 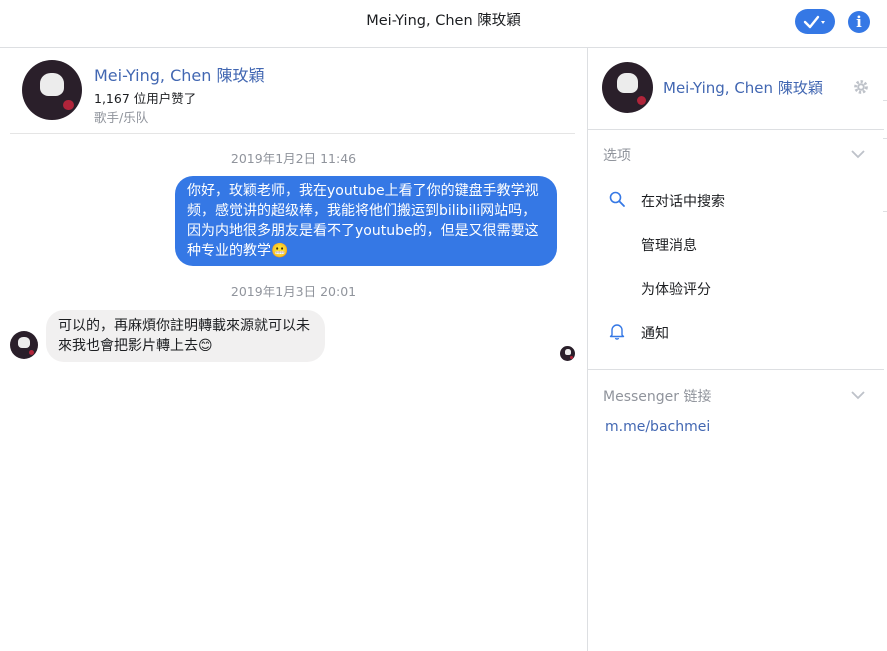 What do you see at coordinates (145, 98) in the screenshot?
I see `profile-likes: 1,167 位用户赞了` at bounding box center [145, 98].